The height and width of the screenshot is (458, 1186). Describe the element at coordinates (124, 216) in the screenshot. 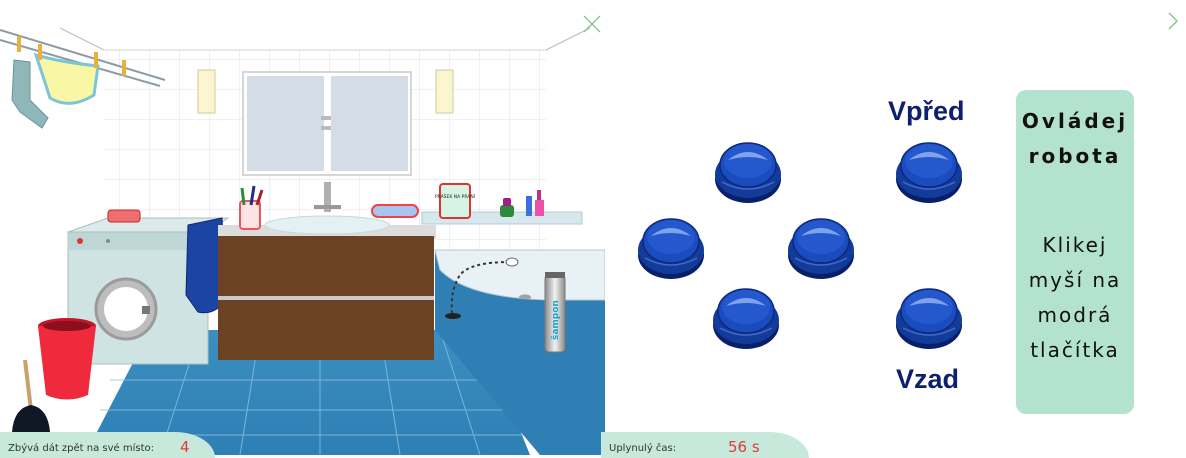

I see `soap-bar` at that location.